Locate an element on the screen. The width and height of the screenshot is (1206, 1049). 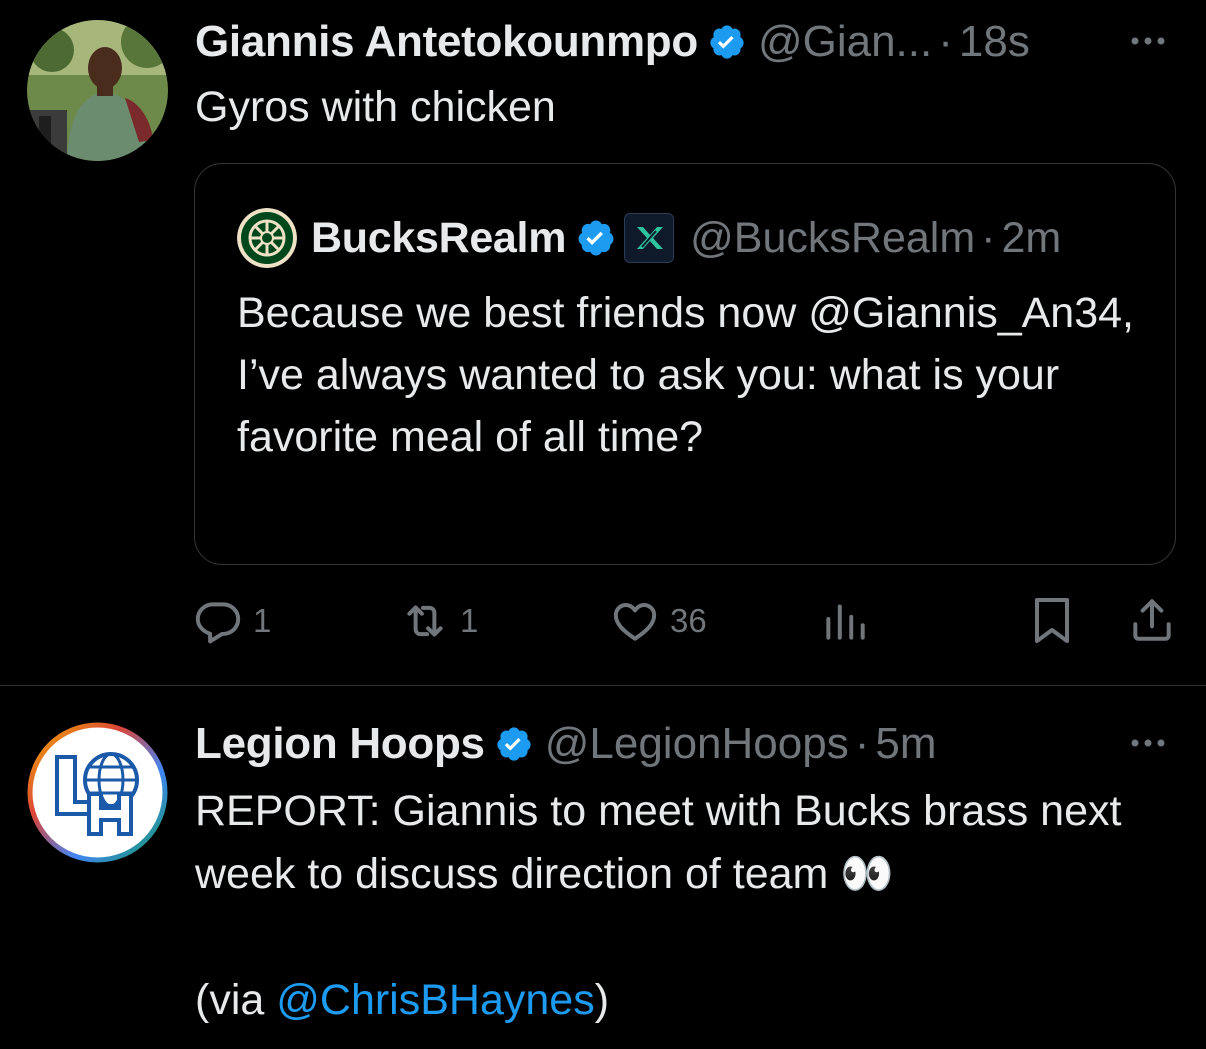
author-name: Giannis Antetokounmpo is located at coordinates (446, 42).